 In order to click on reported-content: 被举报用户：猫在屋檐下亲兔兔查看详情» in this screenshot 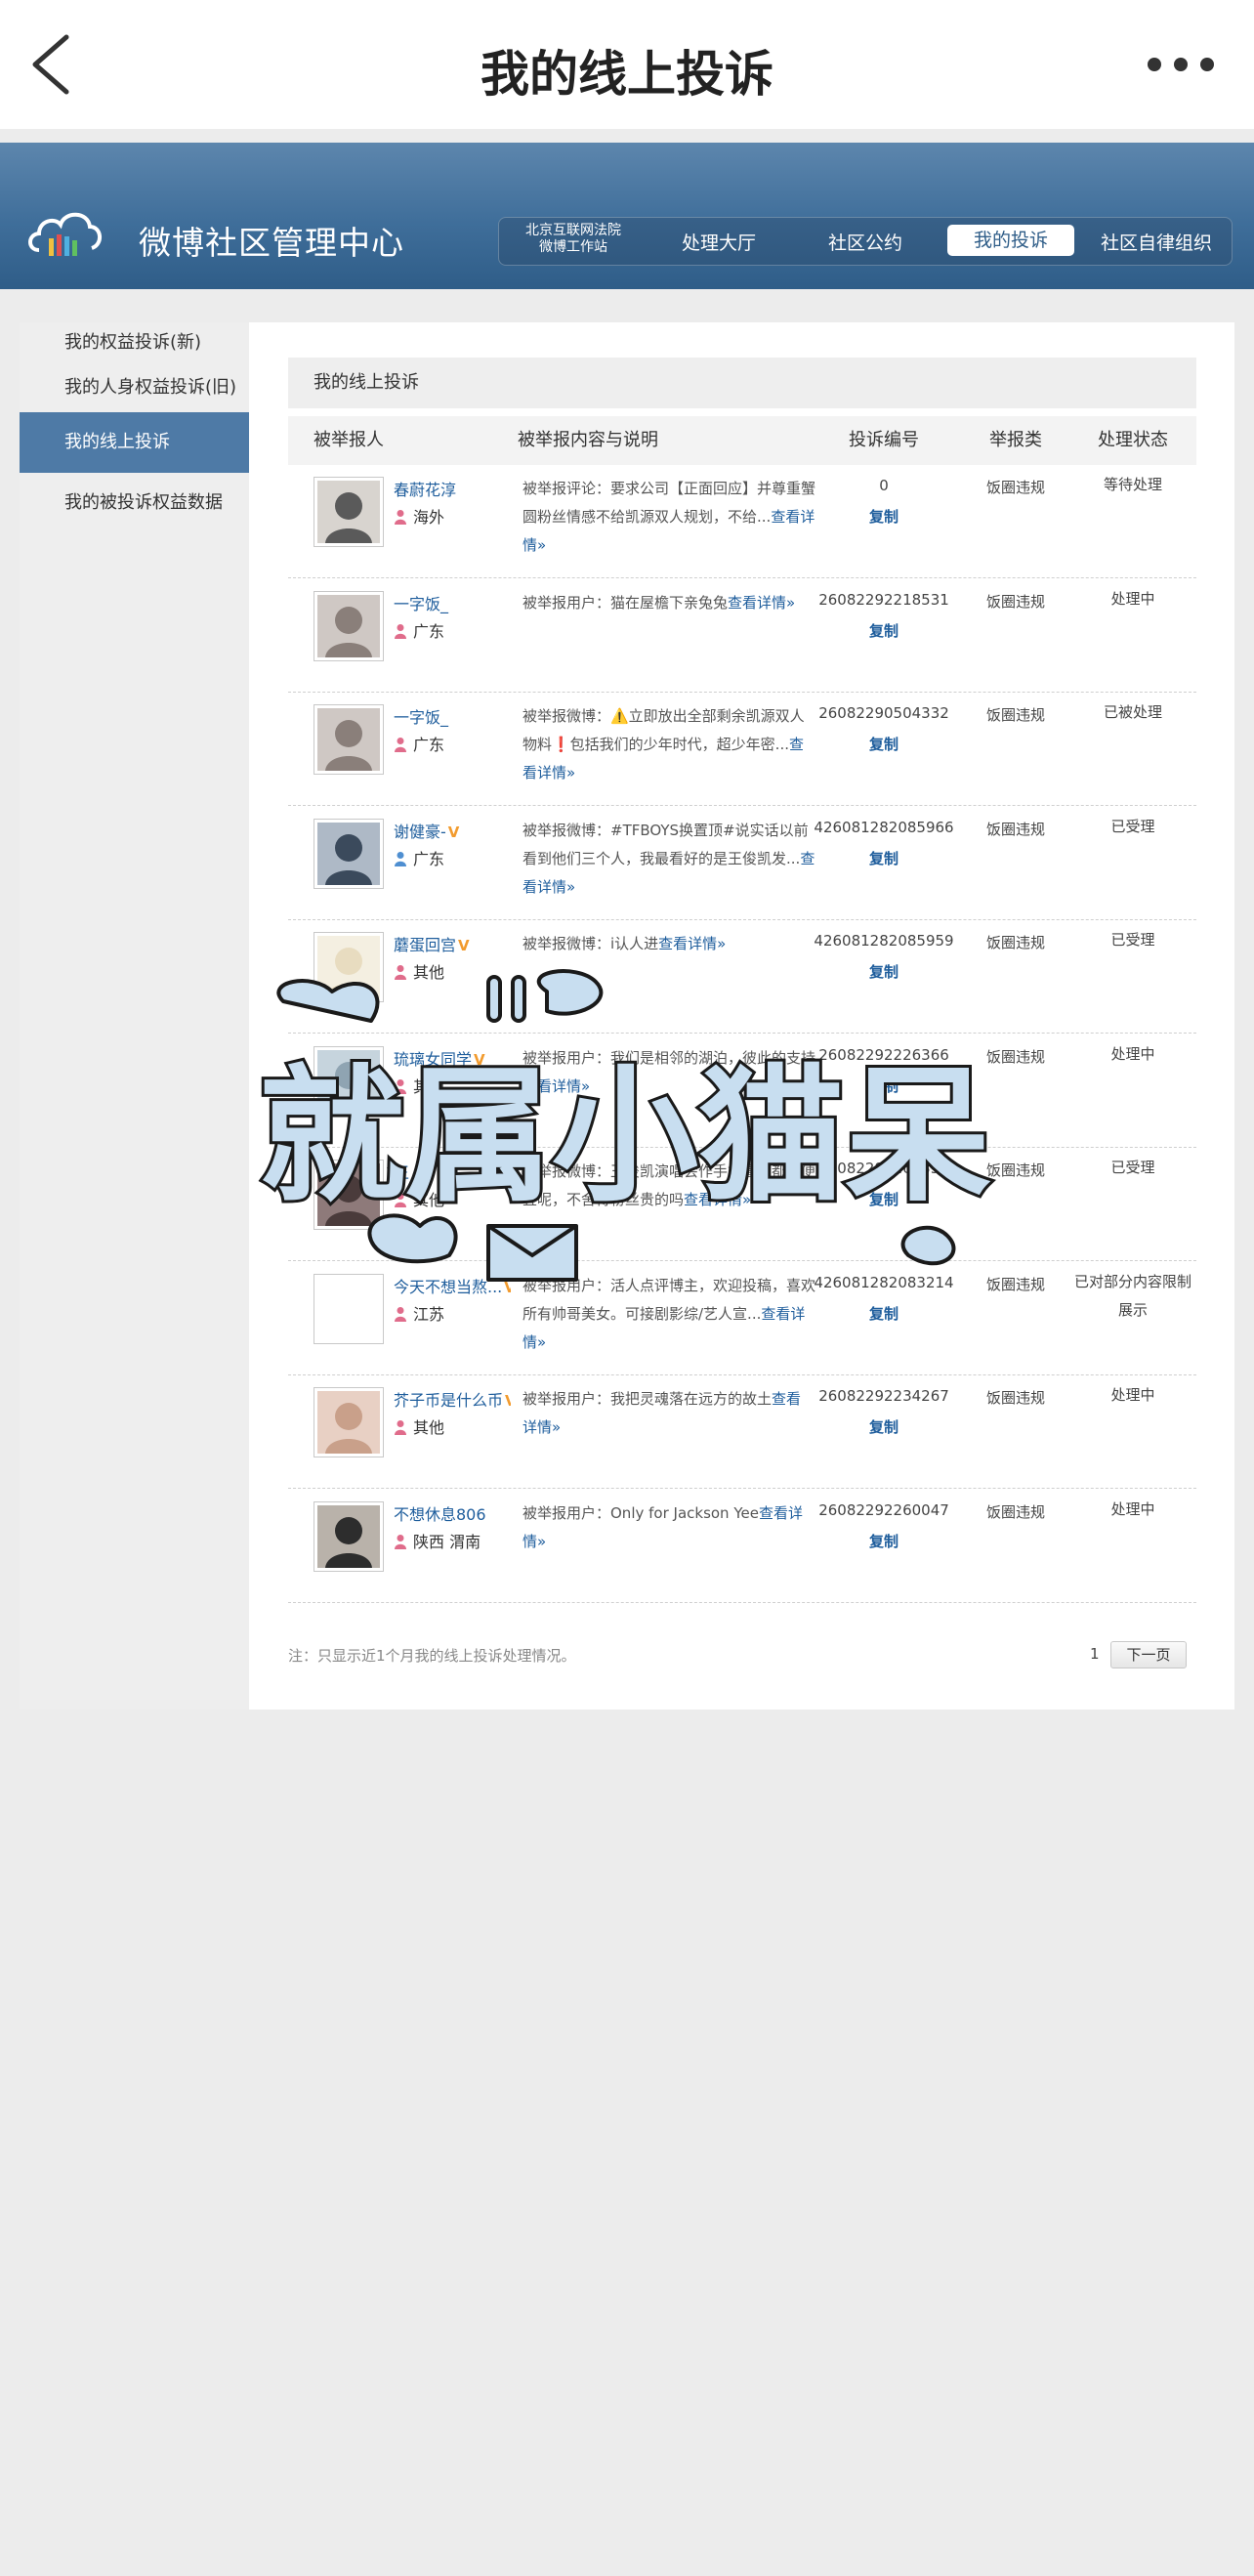, I will do `click(659, 602)`.